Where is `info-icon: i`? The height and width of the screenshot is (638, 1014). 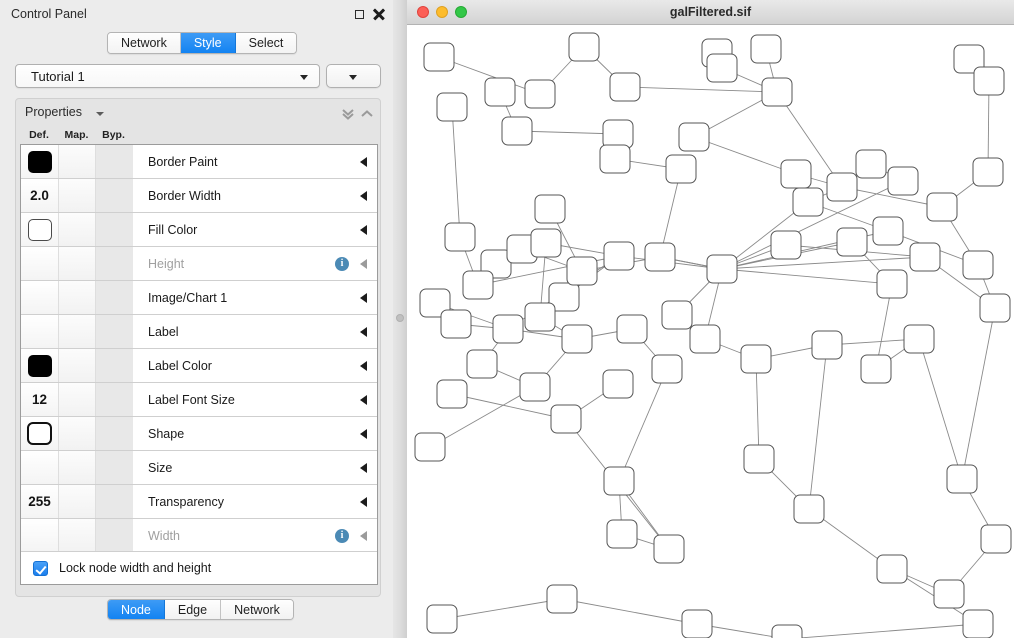 info-icon: i is located at coordinates (342, 536).